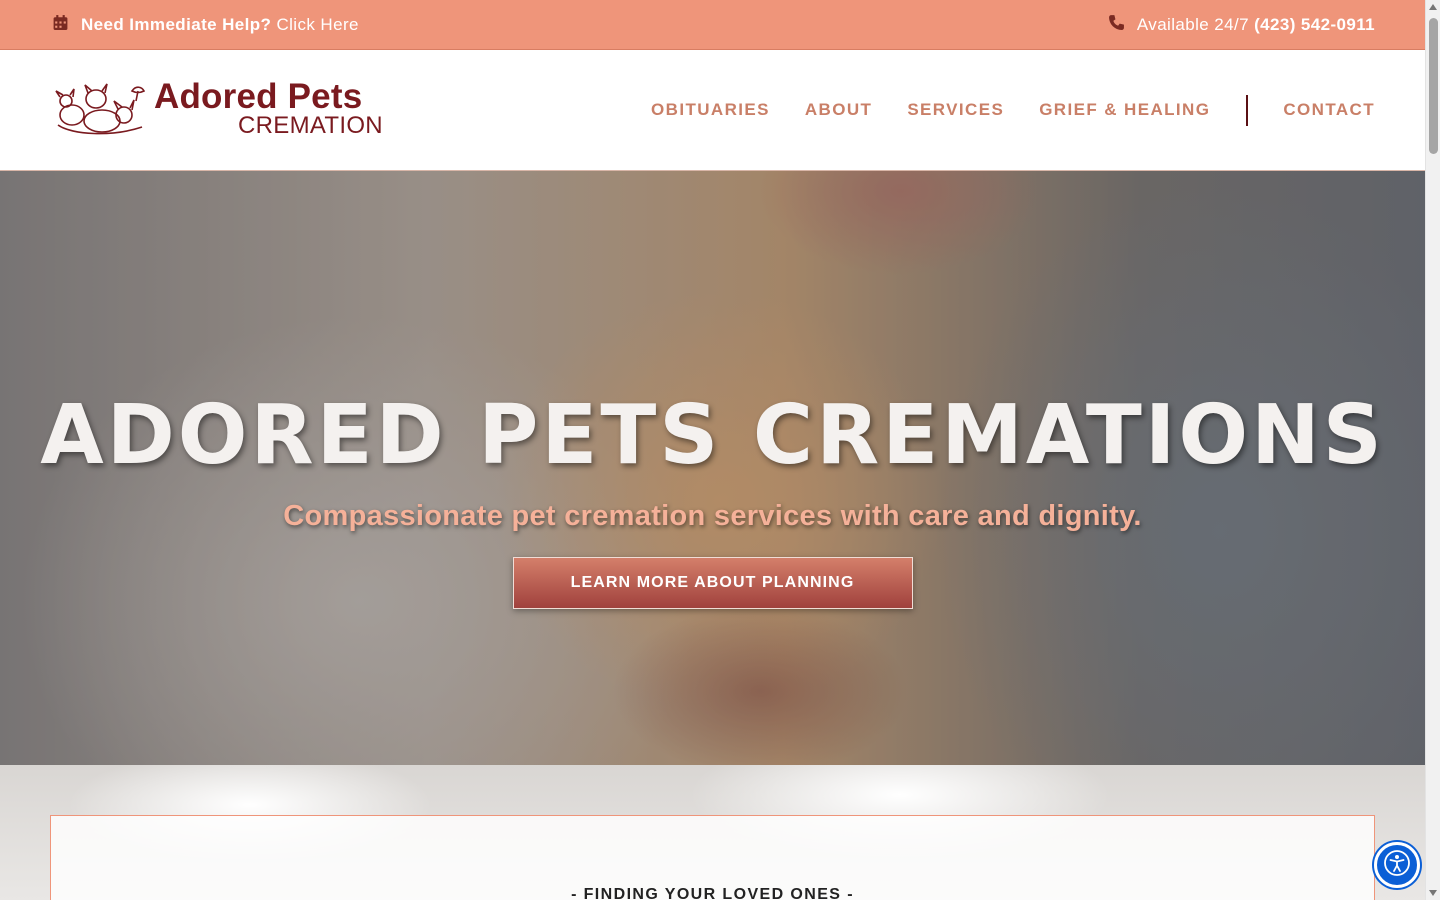 The height and width of the screenshot is (900, 1440). What do you see at coordinates (176, 24) in the screenshot?
I see `help-label: Need Immediate Help?` at bounding box center [176, 24].